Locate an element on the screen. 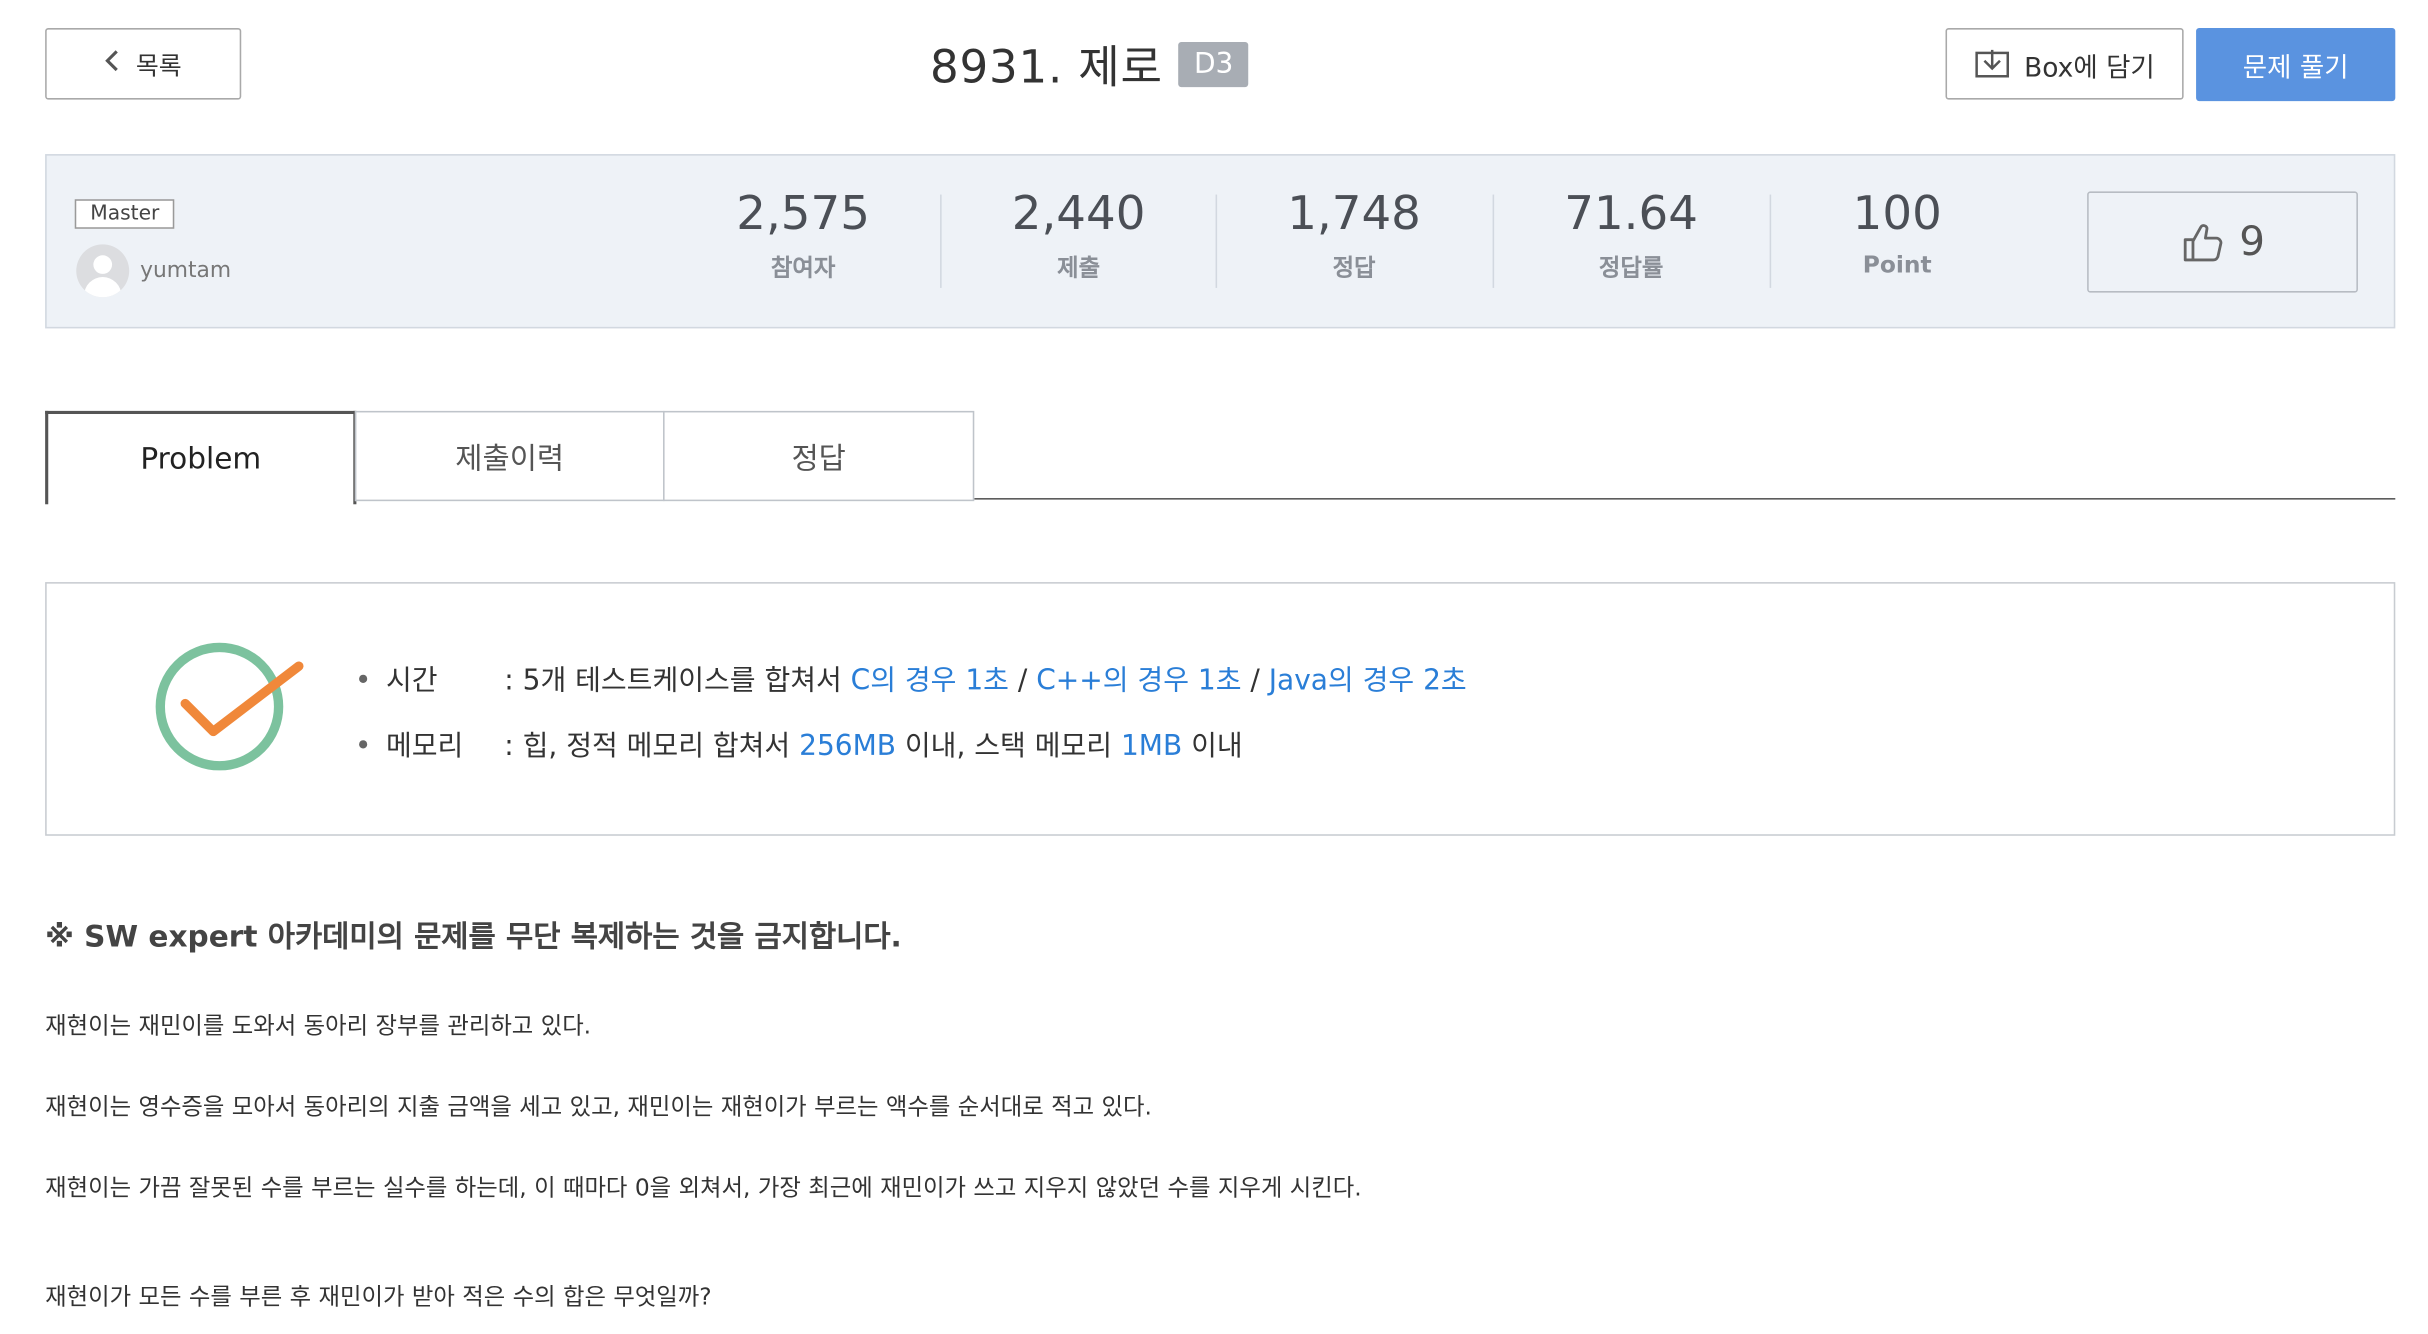 The height and width of the screenshot is (1334, 2428). add-to-box-label: Box에 담기 is located at coordinates (2089, 68).